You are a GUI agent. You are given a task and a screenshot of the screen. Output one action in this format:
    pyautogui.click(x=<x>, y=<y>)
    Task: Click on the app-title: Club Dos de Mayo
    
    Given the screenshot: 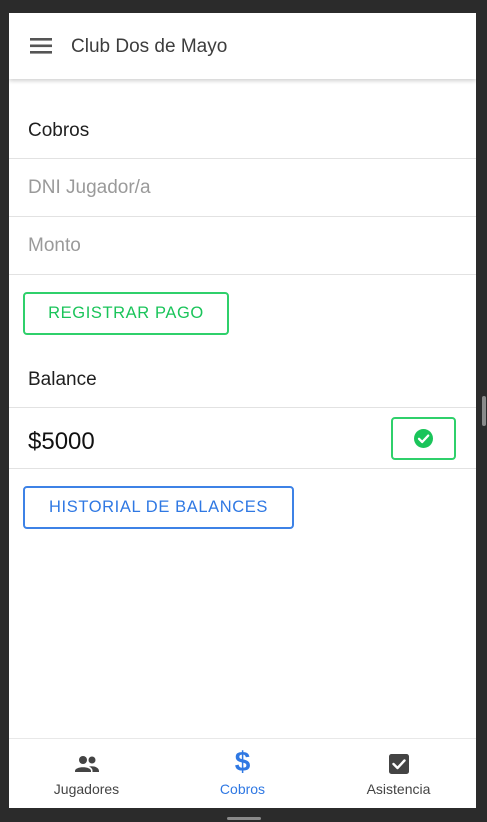 What is the action you would take?
    pyautogui.click(x=149, y=46)
    